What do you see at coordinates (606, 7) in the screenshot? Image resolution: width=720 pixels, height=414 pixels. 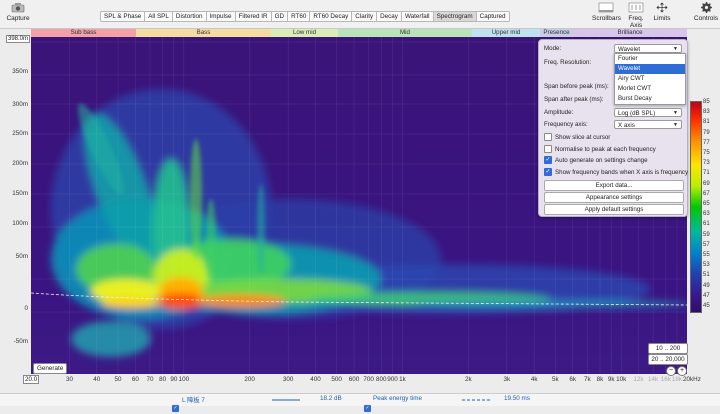 I see `scrollbars-icon` at bounding box center [606, 7].